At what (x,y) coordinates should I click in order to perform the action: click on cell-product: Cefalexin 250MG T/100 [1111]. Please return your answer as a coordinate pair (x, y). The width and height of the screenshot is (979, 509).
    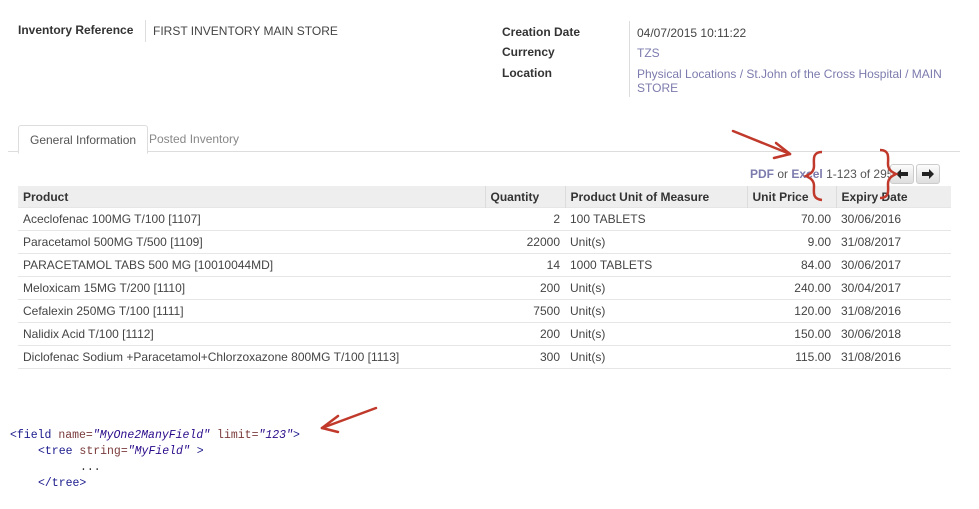
    Looking at the image, I should click on (251, 311).